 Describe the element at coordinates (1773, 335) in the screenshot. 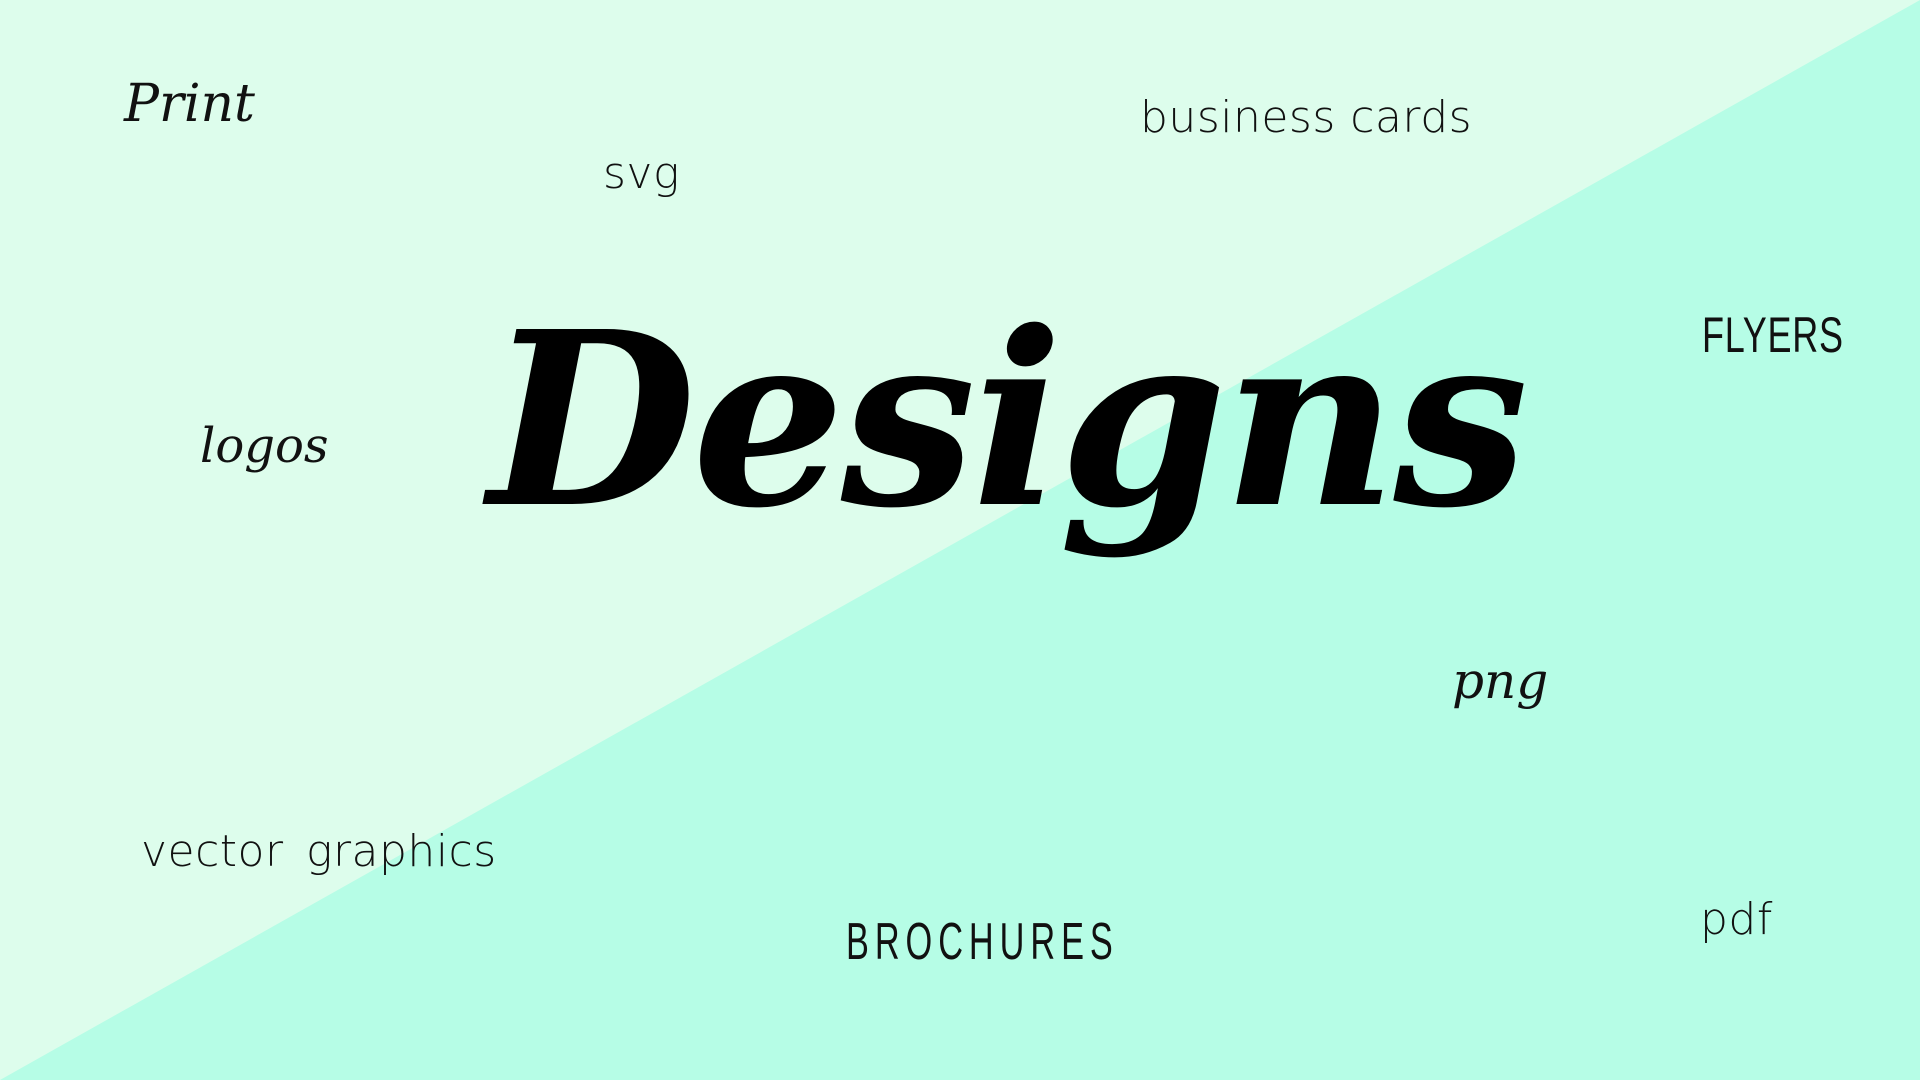

I see `word-flyers: Flyers` at that location.